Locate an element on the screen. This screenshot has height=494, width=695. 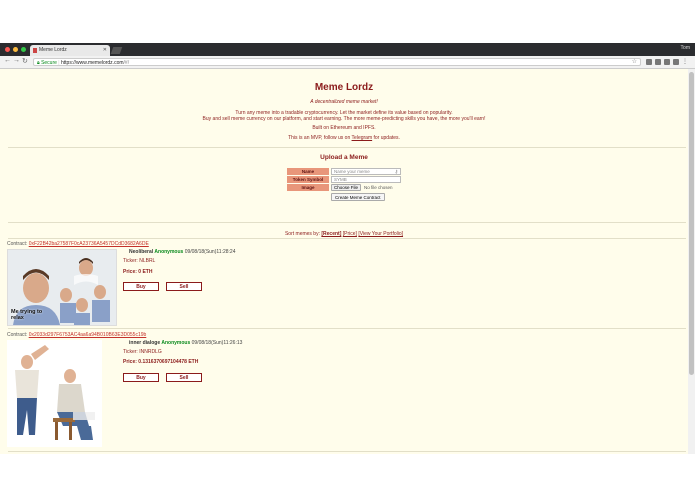
view-portfolio-link: [View Your Portfolio] is located at coordinates (380, 234).